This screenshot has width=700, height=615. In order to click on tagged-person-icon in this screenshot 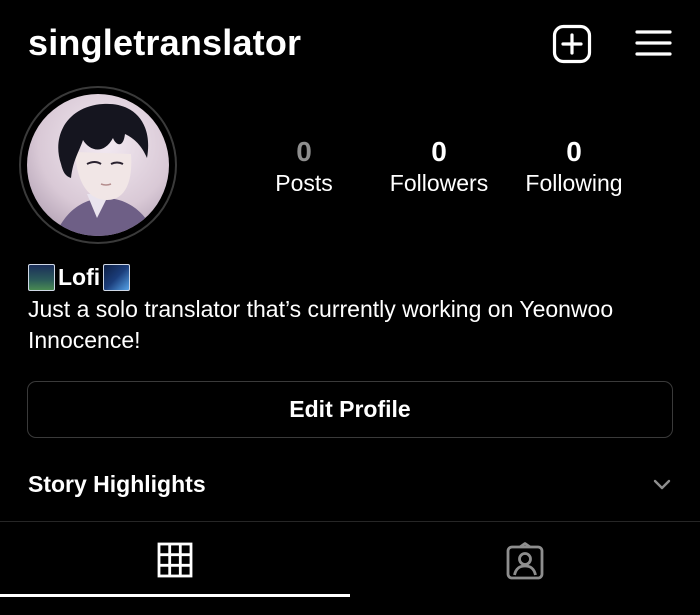, I will do `click(525, 561)`.